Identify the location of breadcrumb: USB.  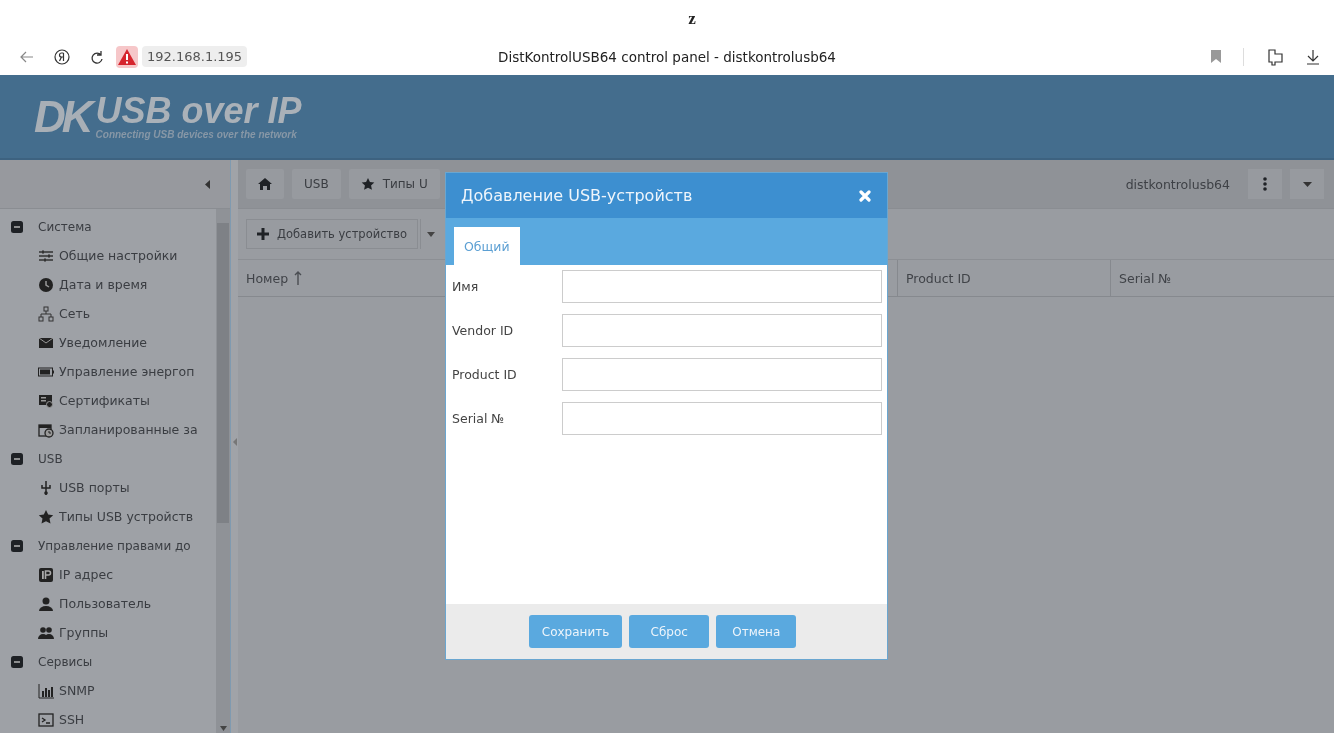
(316, 184).